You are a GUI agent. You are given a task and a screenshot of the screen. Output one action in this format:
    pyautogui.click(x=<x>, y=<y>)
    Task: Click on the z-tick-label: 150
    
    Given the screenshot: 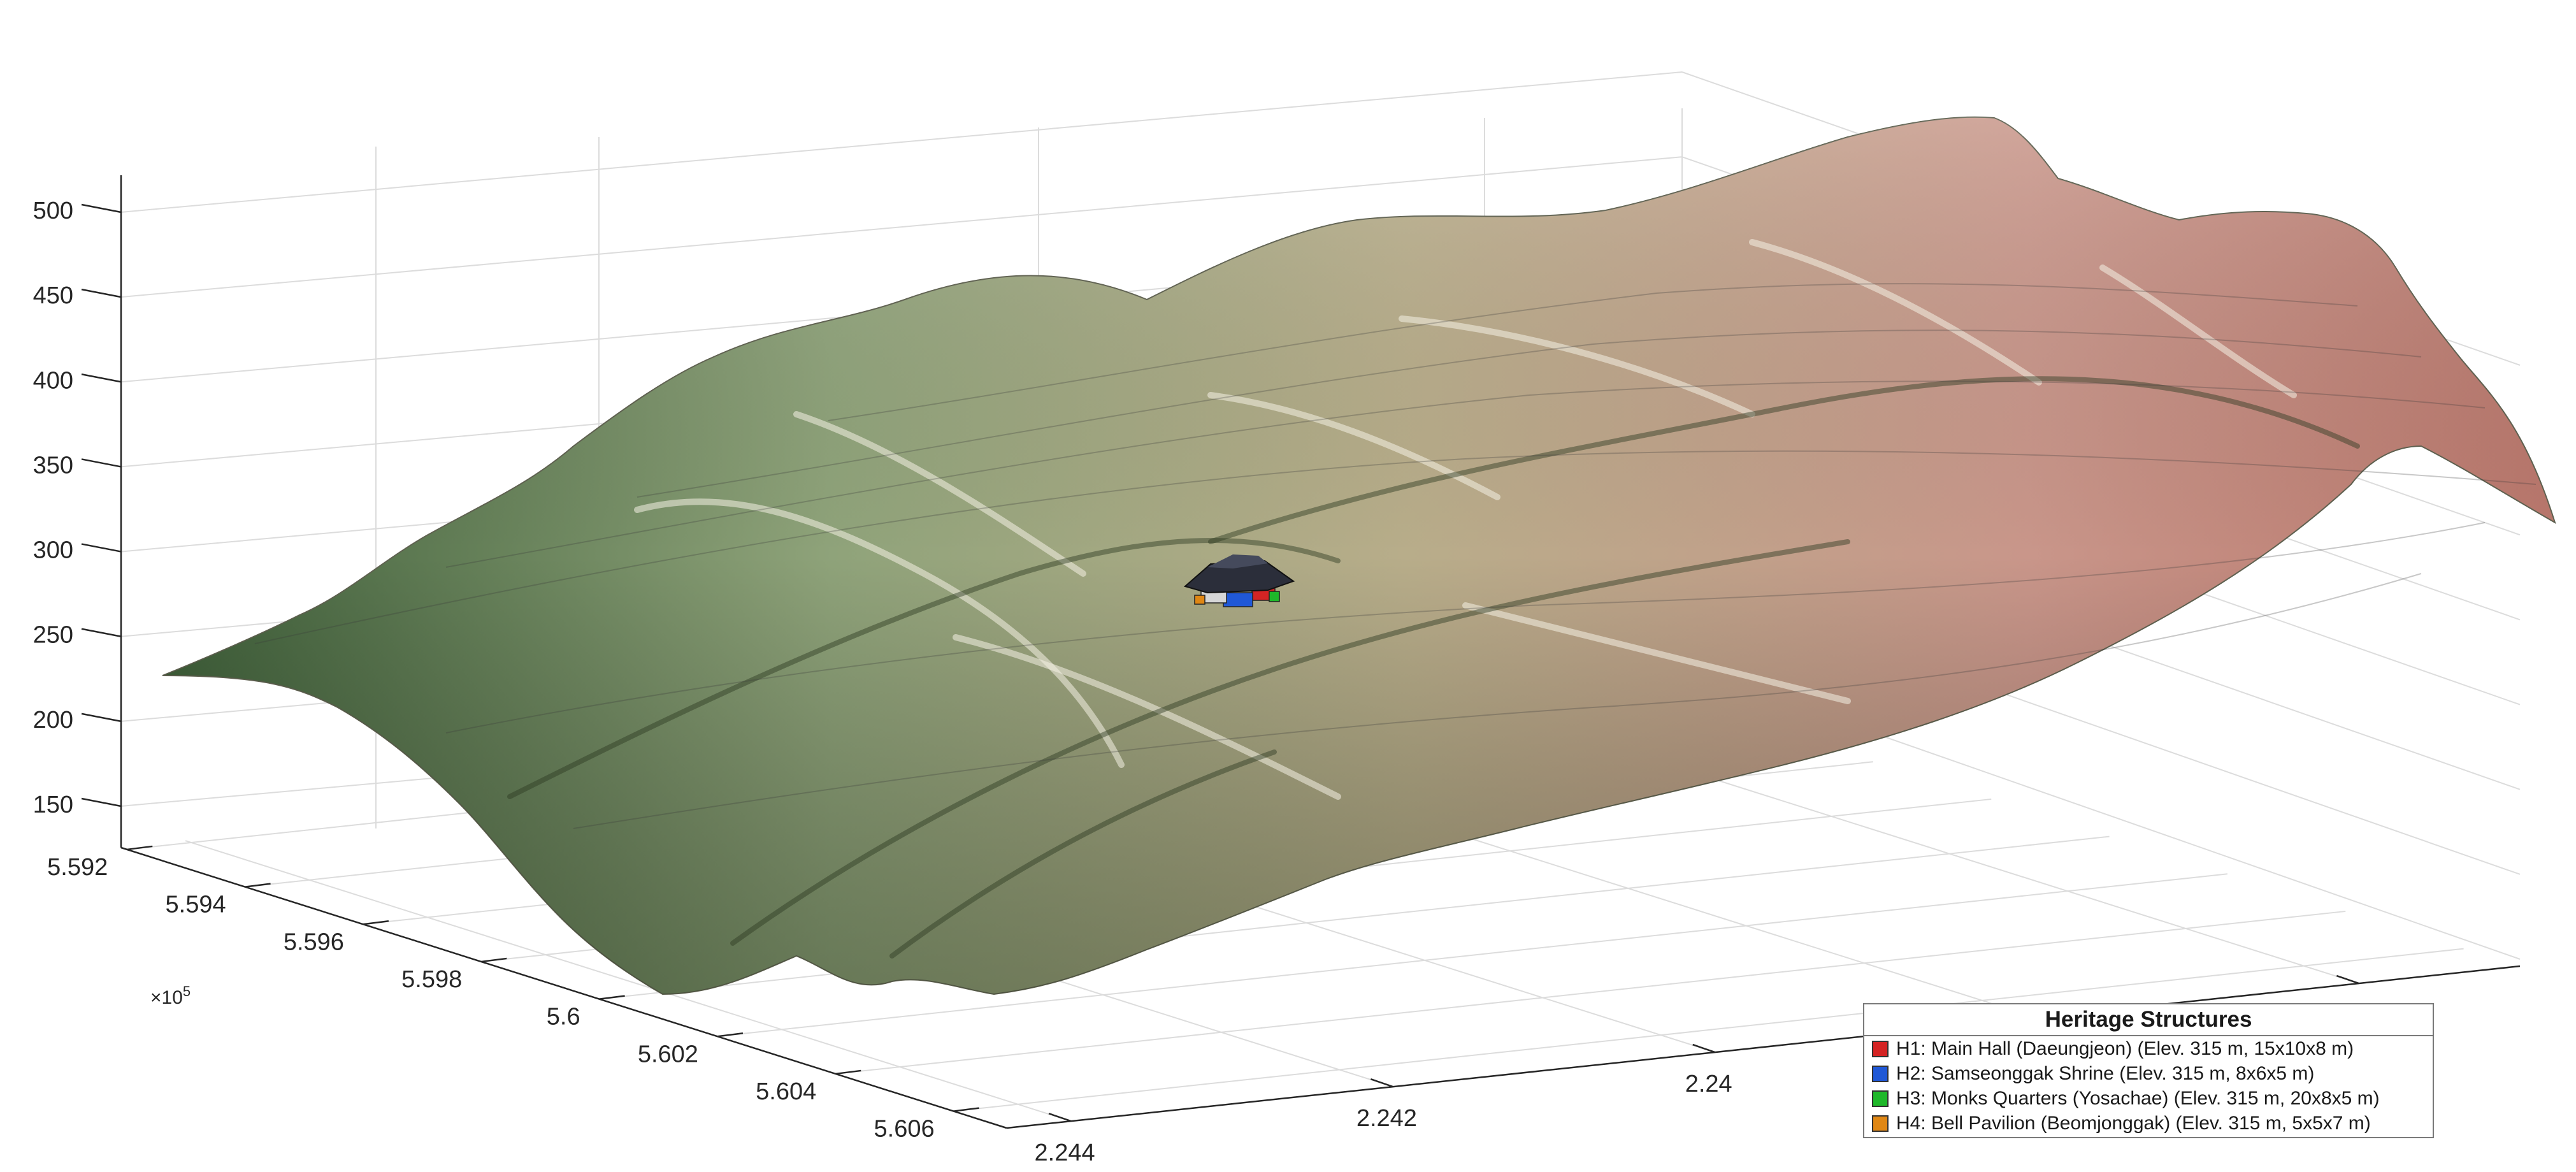 What is the action you would take?
    pyautogui.click(x=53, y=805)
    